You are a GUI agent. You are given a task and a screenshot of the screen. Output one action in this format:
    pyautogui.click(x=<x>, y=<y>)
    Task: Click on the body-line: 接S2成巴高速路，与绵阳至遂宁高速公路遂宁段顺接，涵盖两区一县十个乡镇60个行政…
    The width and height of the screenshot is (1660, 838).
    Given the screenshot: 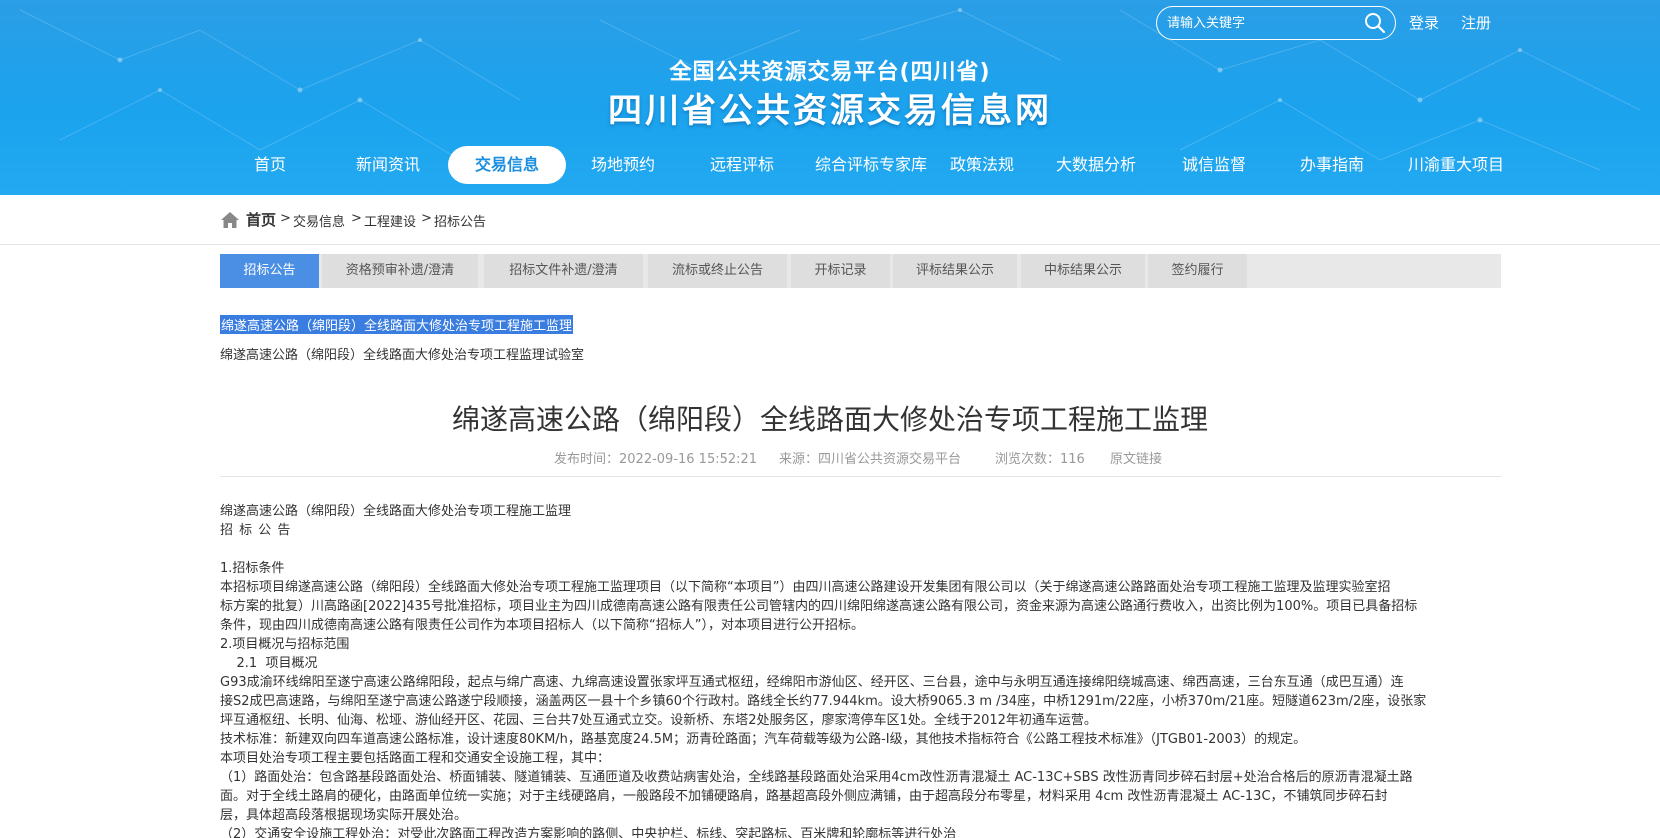 What is the action you would take?
    pyautogui.click(x=823, y=701)
    